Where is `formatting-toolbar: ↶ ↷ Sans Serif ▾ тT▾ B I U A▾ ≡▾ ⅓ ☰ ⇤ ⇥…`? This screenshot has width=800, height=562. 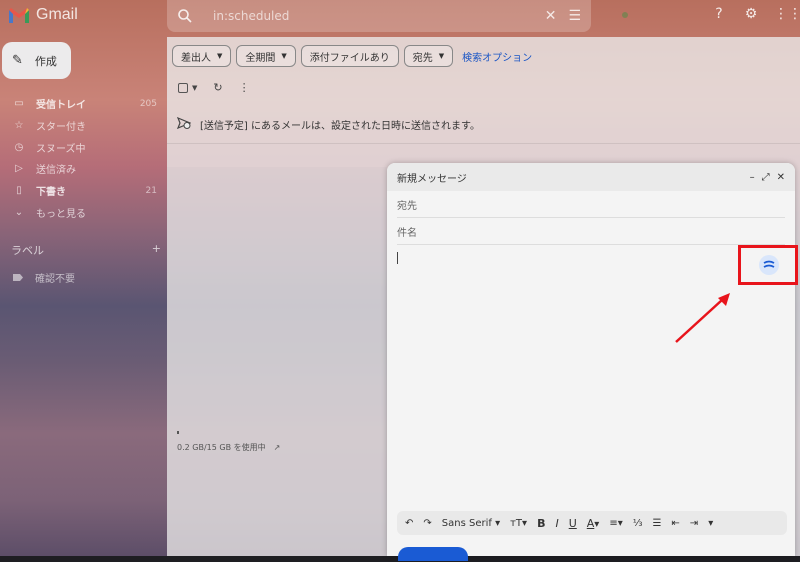
formatting-toolbar: ↶ ↷ Sans Serif ▾ тT▾ B I U A▾ ≡▾ ⅓ ☰ ⇤ ⇥… is located at coordinates (592, 523).